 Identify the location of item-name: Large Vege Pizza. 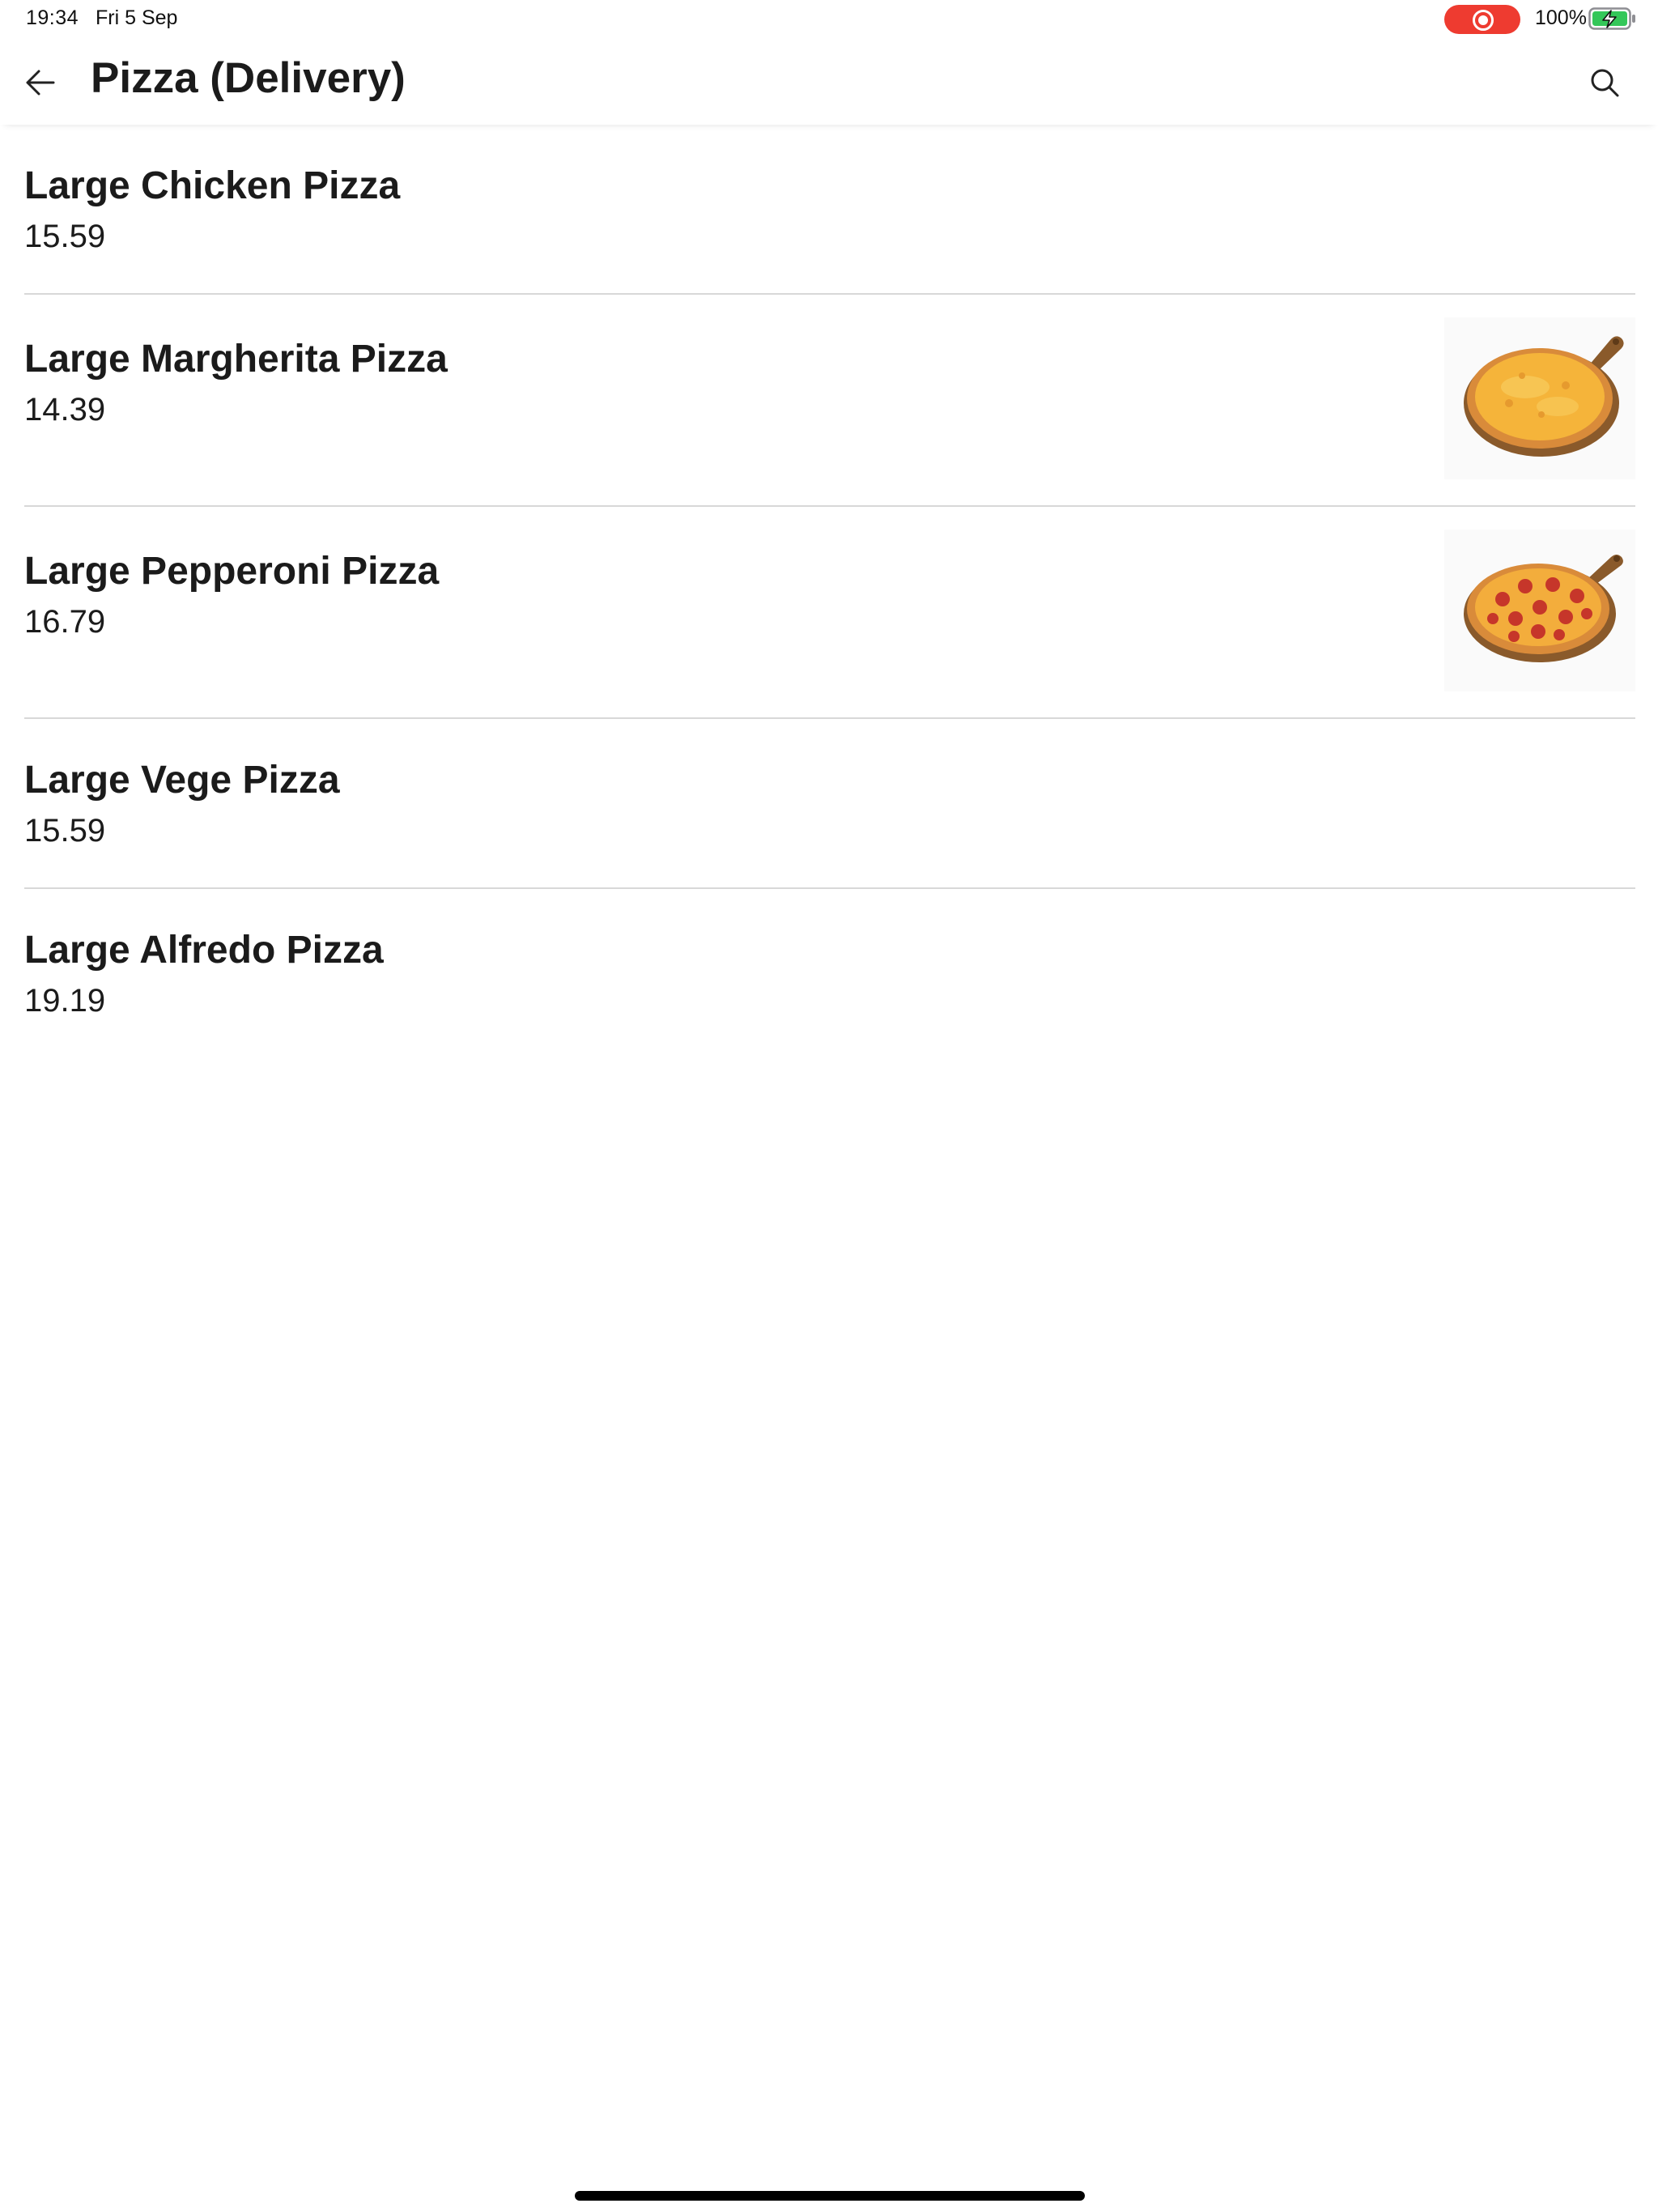
(182, 781).